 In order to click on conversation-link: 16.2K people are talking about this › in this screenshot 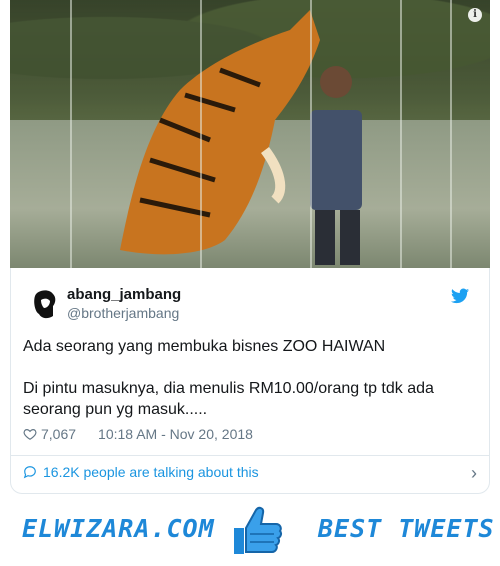, I will do `click(251, 473)`.